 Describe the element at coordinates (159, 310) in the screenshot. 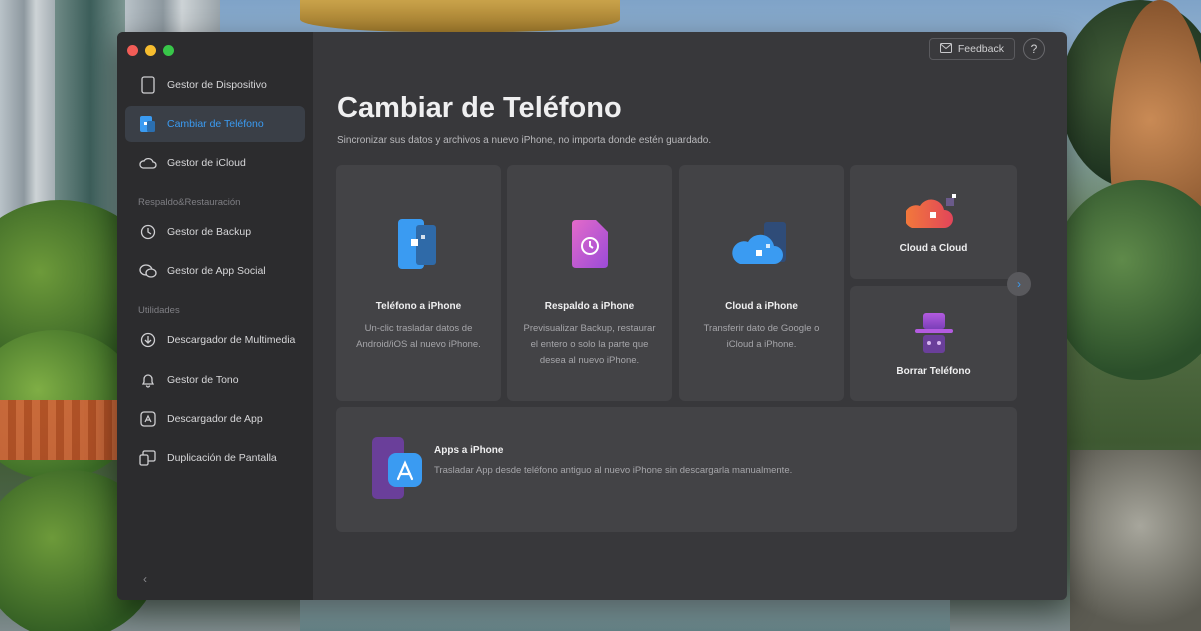

I see `section-label-utilidades: Utilidades` at that location.